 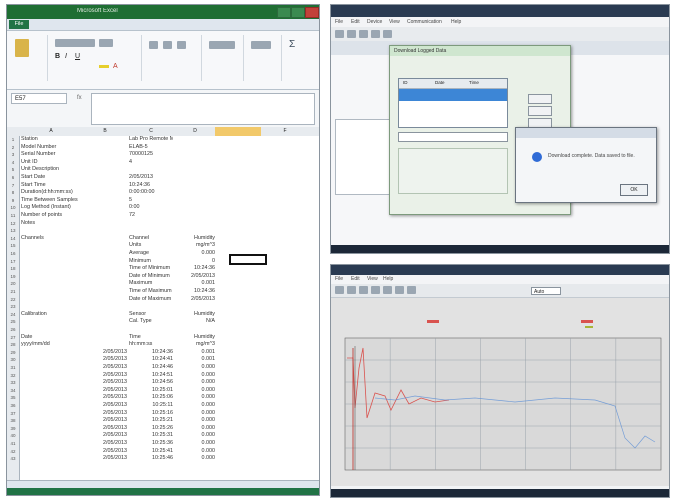 I want to click on cell-a: Time Between Samples, so click(x=51, y=201).